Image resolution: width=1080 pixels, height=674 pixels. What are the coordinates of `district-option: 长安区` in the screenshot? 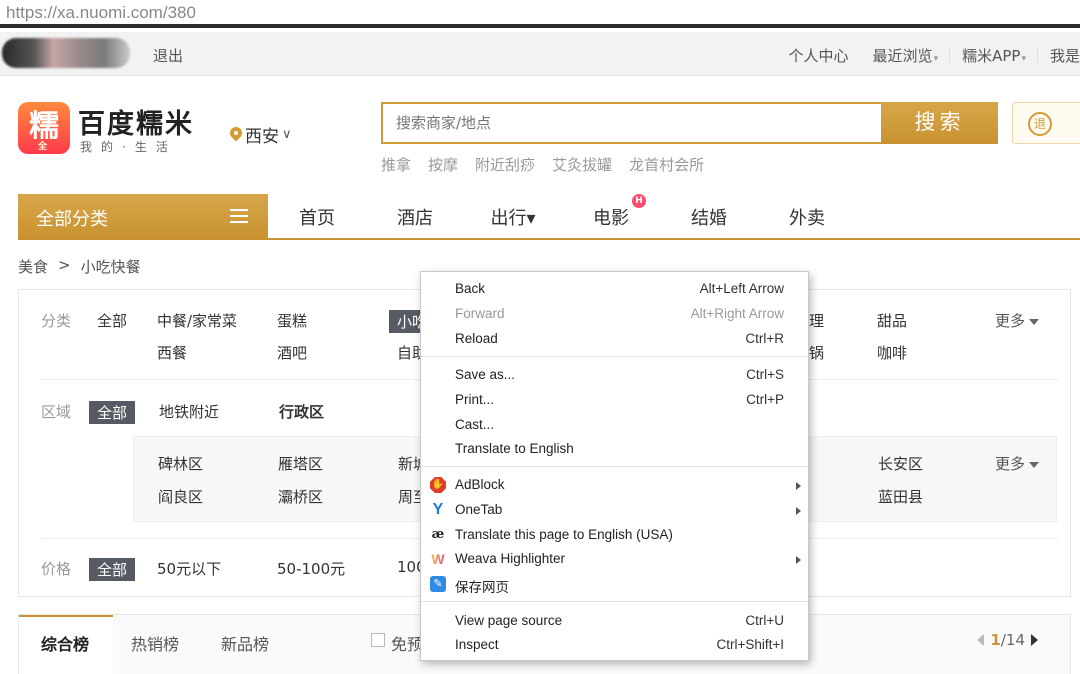 It's located at (900, 463).